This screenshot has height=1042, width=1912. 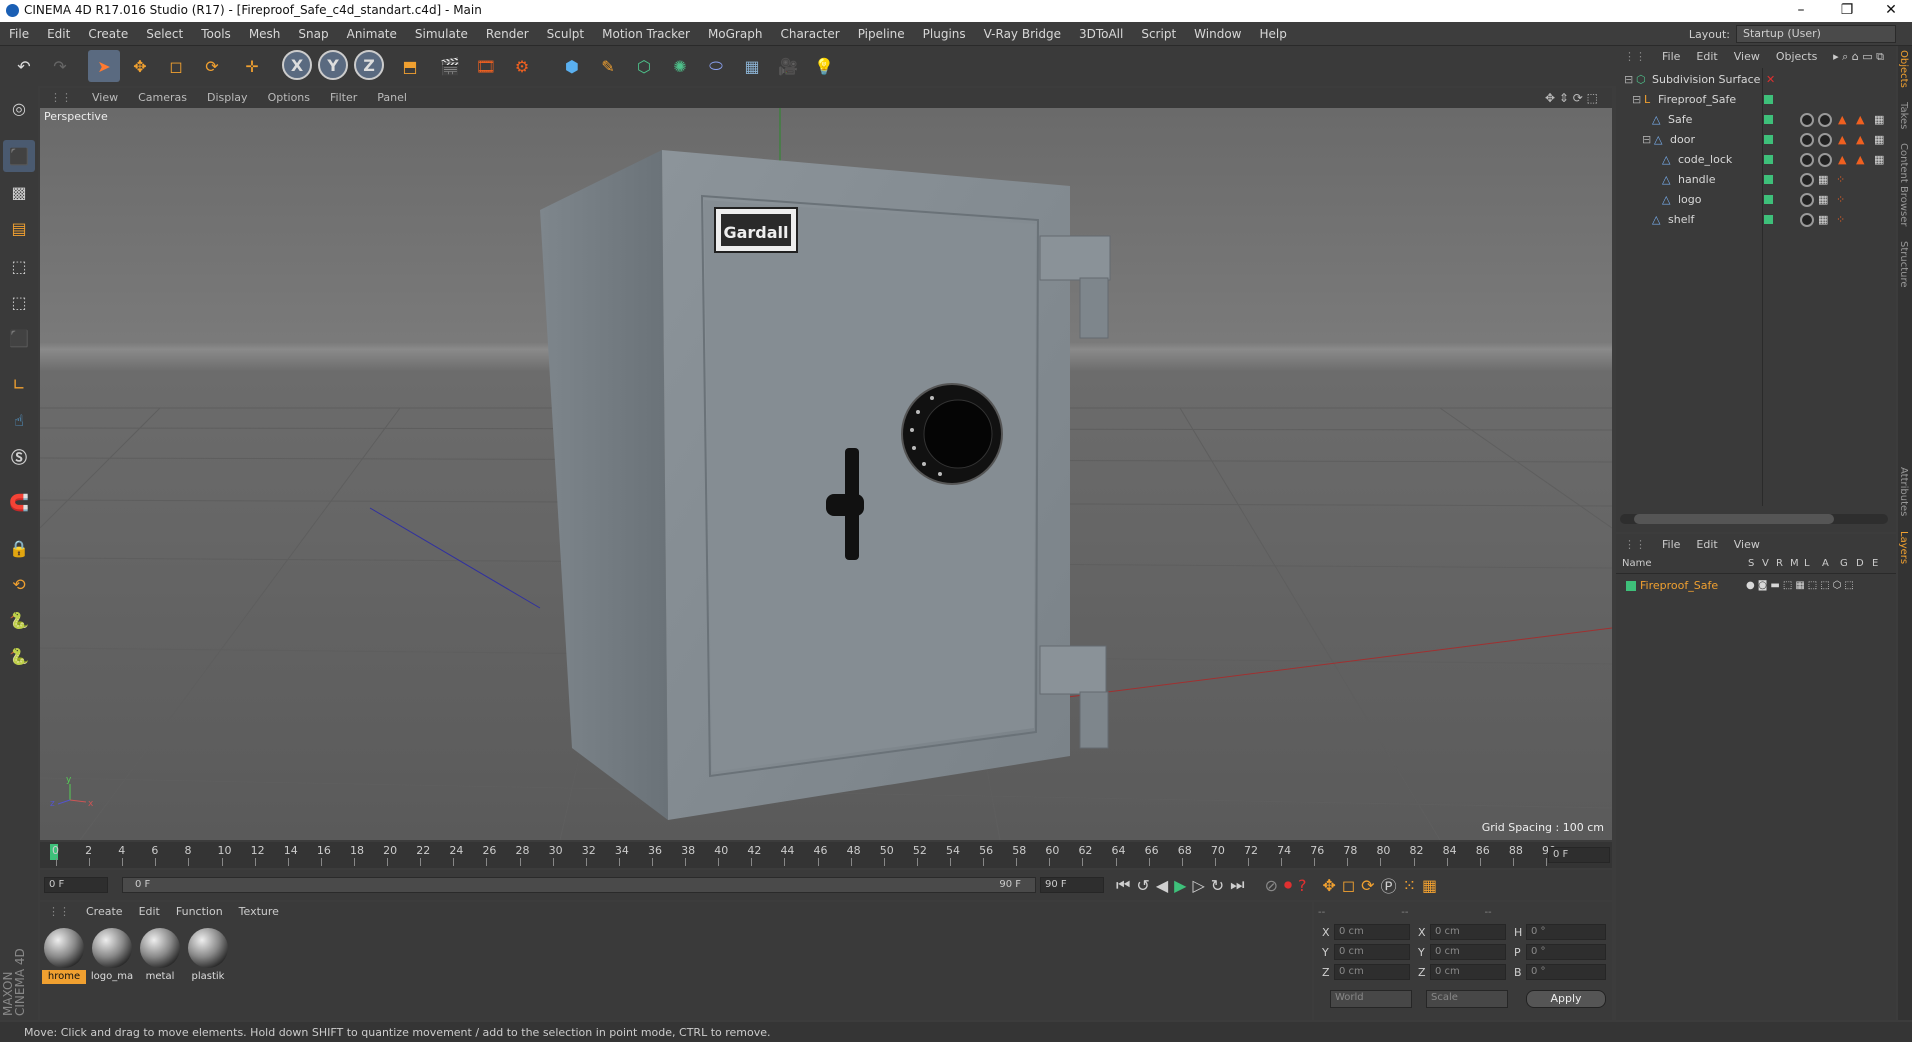 I want to click on end-frame-field: 90 F, so click(x=1072, y=885).